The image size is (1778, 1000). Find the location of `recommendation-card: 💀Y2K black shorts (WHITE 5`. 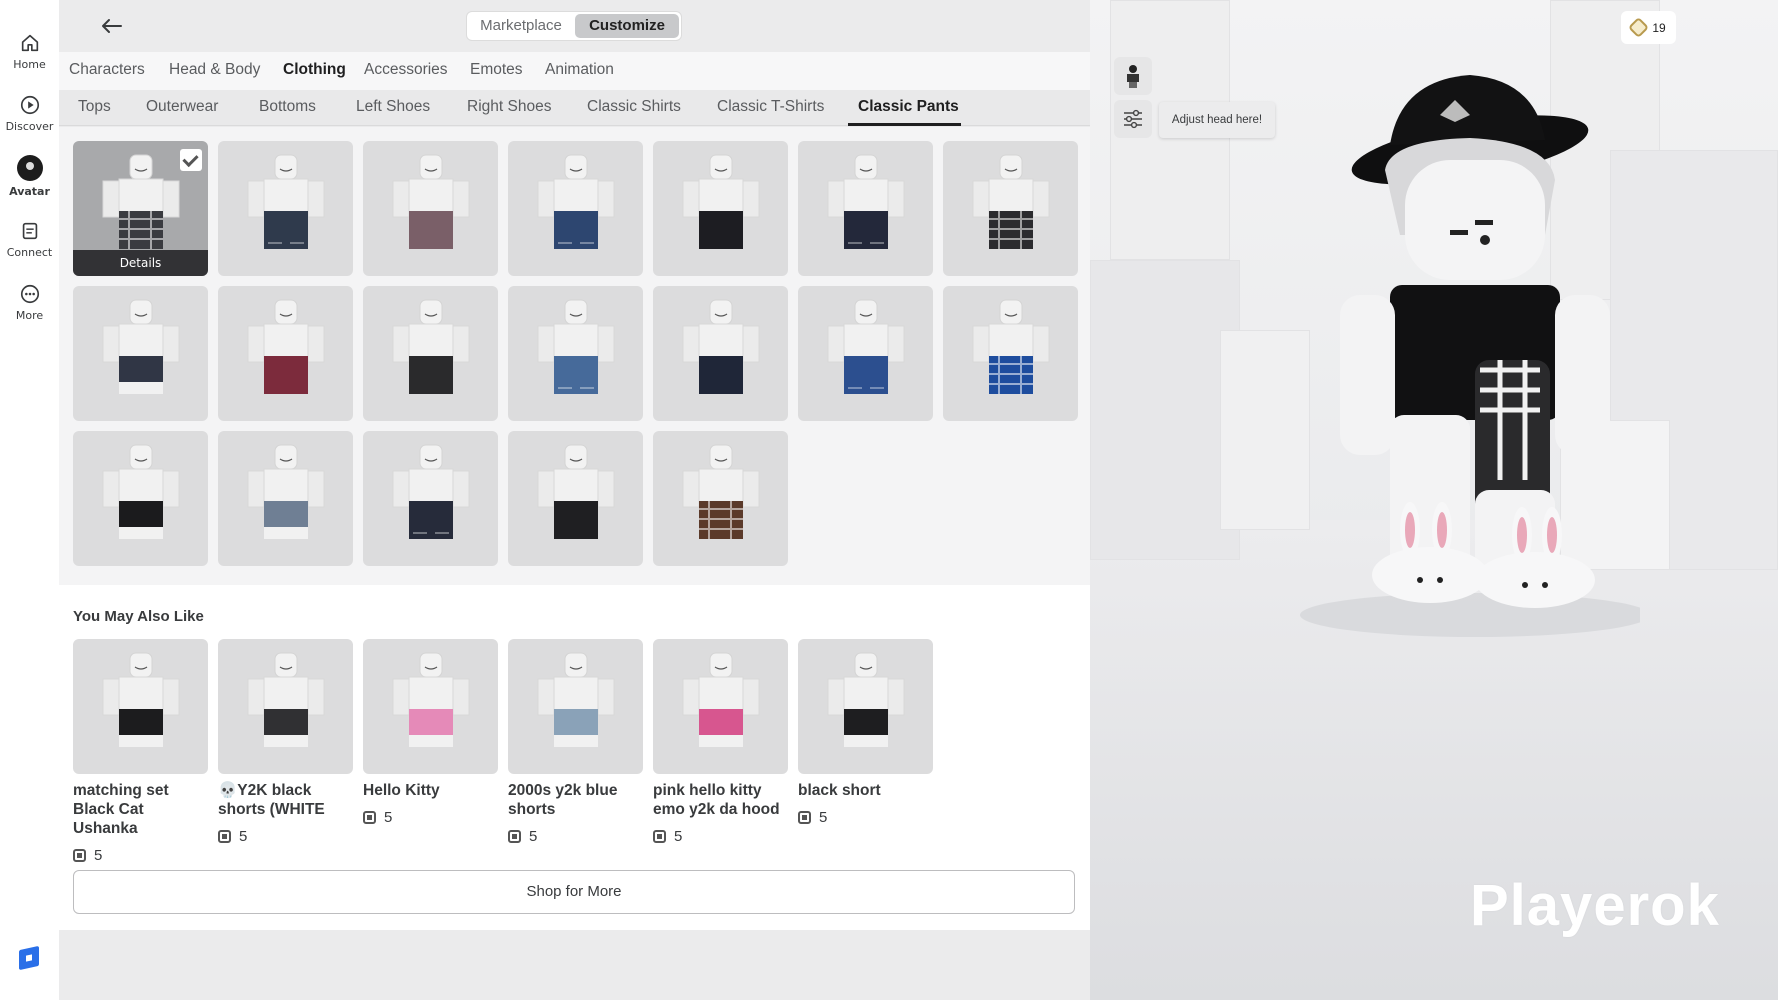

recommendation-card: 💀Y2K black shorts (WHITE 5 is located at coordinates (285, 742).